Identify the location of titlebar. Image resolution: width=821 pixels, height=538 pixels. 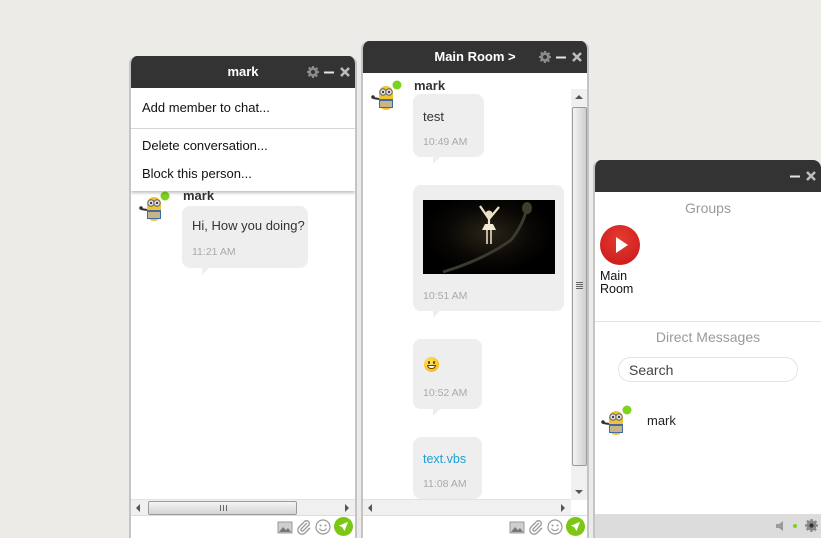
(708, 176).